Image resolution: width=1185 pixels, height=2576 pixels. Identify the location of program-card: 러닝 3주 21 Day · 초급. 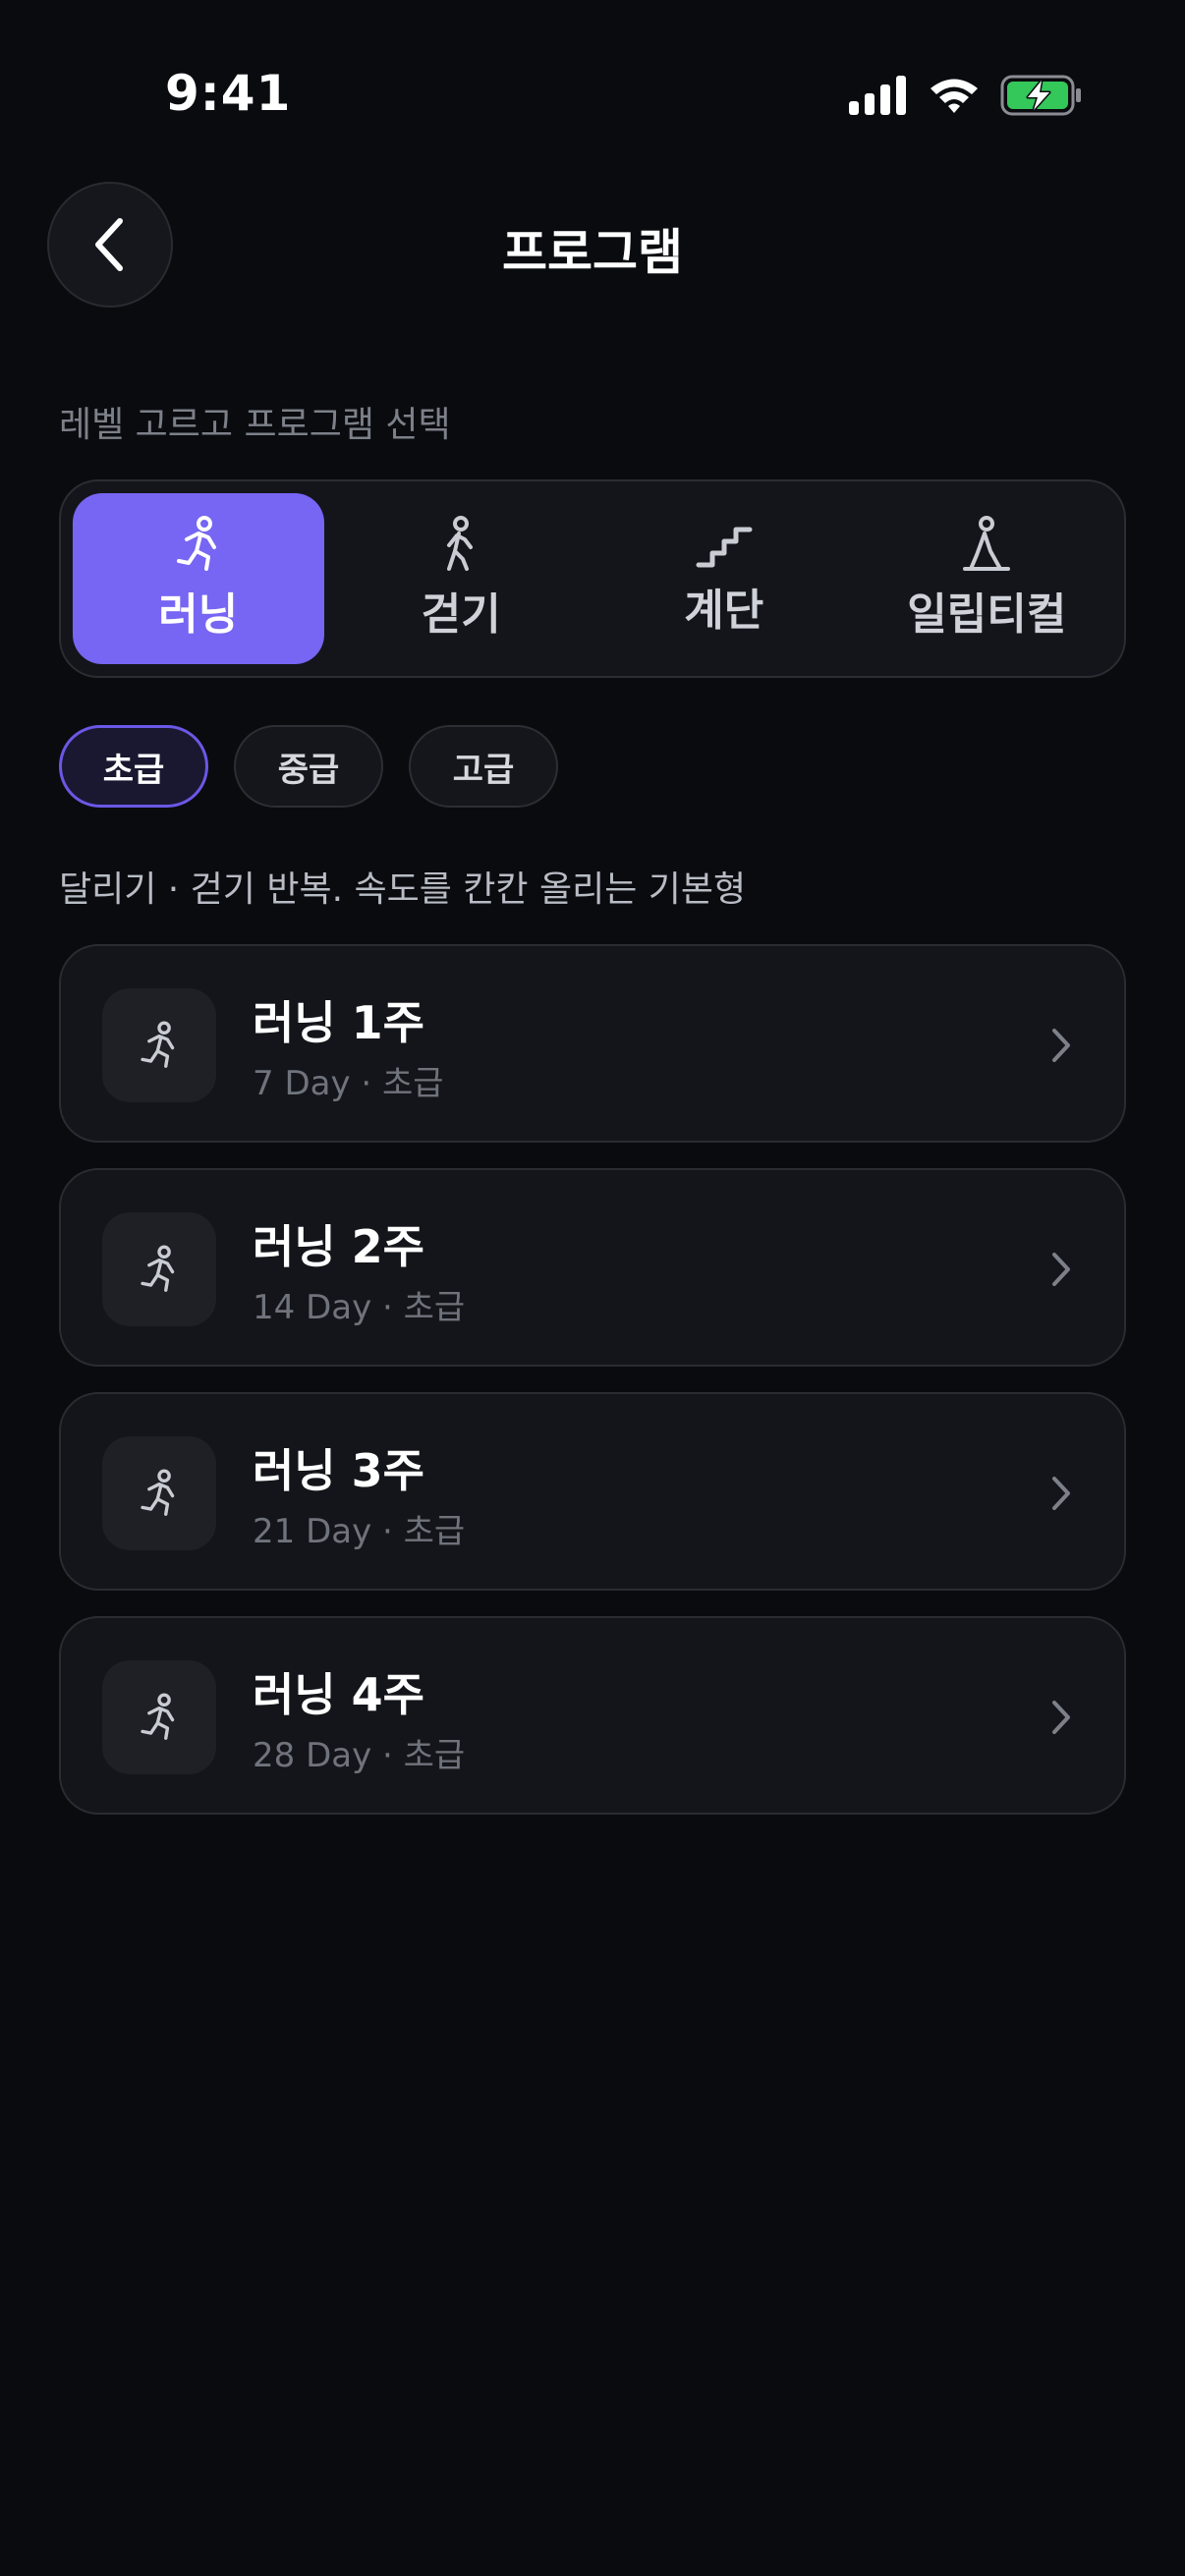
(592, 1491).